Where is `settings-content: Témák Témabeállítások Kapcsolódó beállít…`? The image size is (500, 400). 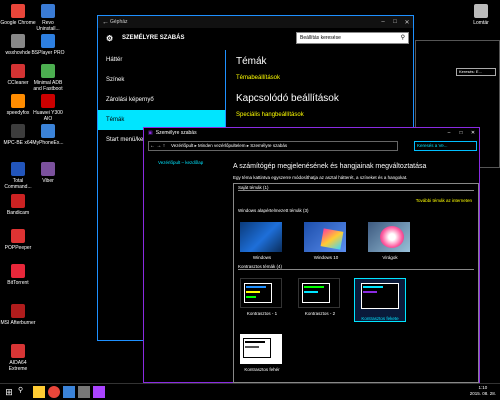 settings-content: Témák Témabeállítások Kapcsolódó beállít… is located at coordinates (287, 93).